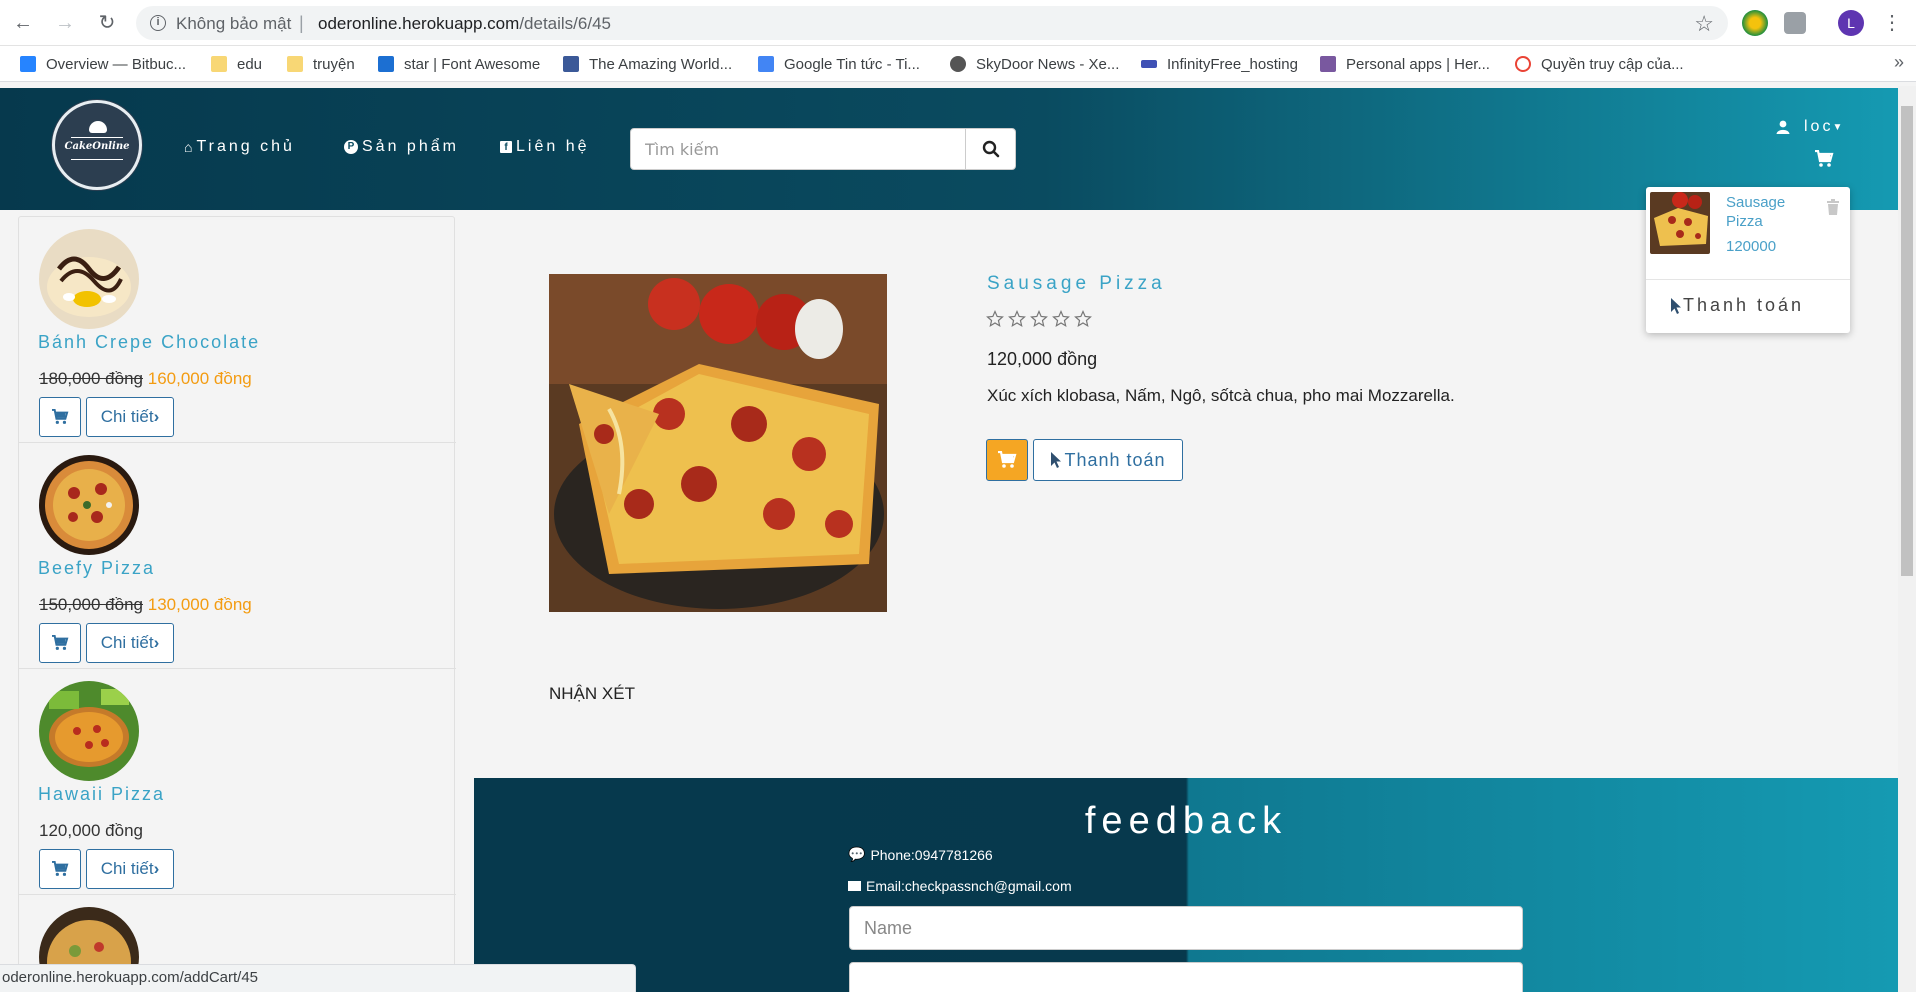  Describe the element at coordinates (545, 147) in the screenshot. I see `nav-contact: f Liên hệ` at that location.